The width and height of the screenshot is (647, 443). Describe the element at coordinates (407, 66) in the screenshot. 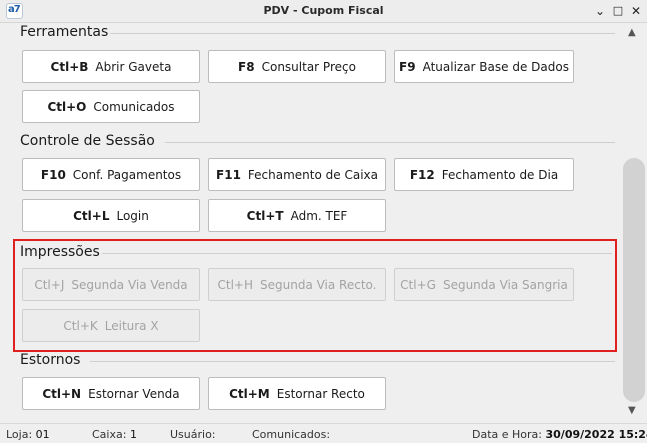

I see `shortcut-key: F9` at that location.